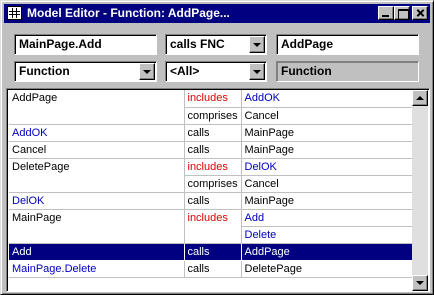 Image resolution: width=434 pixels, height=295 pixels. Describe the element at coordinates (386, 13) in the screenshot. I see `minimize-button` at that location.